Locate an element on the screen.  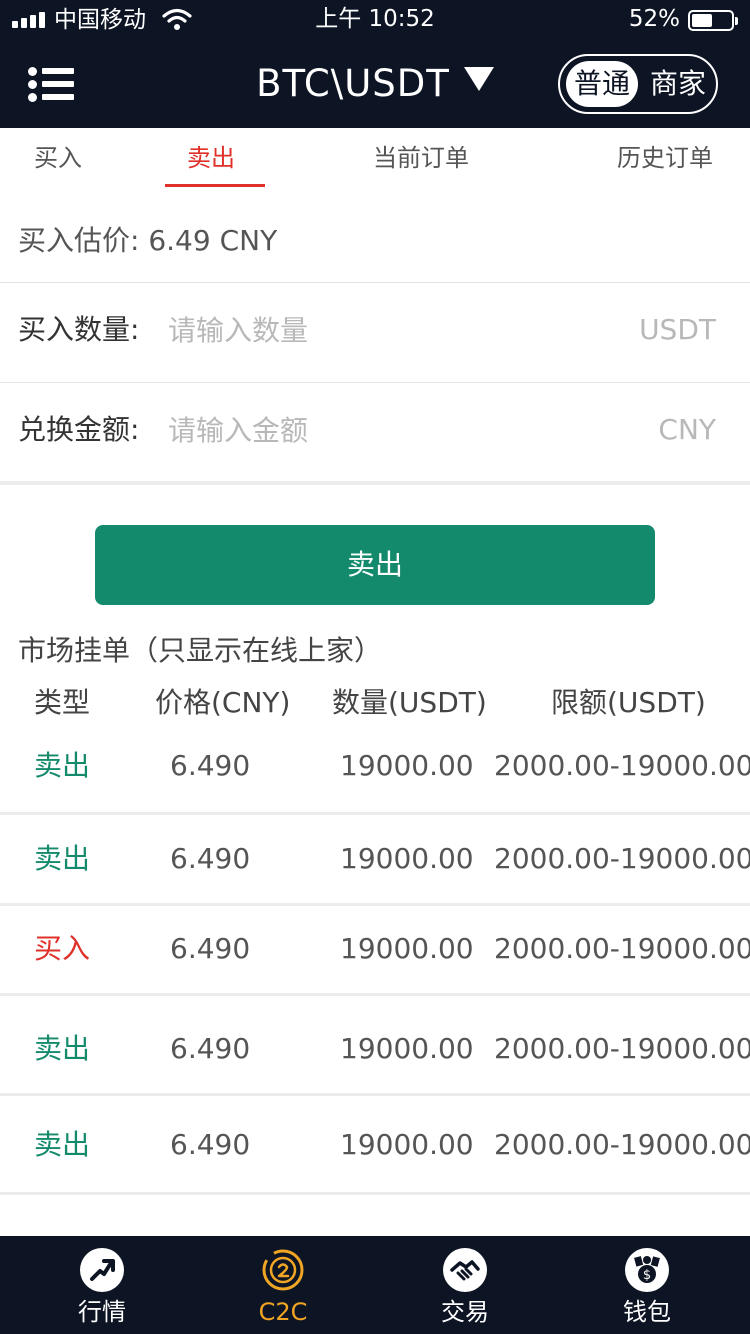
column-header-quantity: 数量(USDT) is located at coordinates (409, 702).